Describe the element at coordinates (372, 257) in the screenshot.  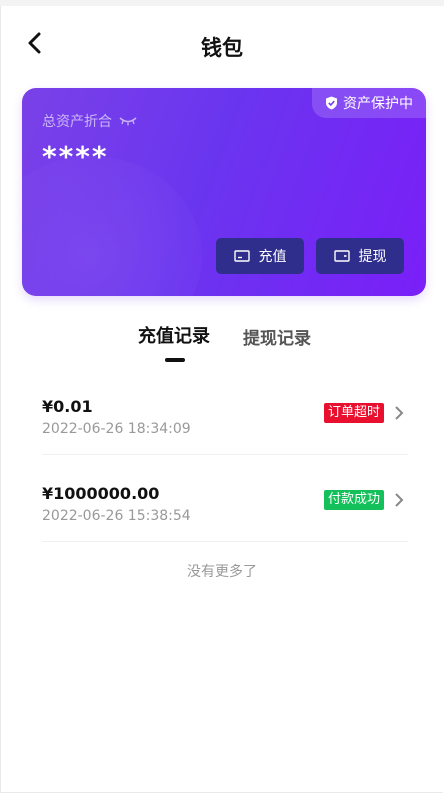
I see `withdraw-button-label: 提现` at that location.